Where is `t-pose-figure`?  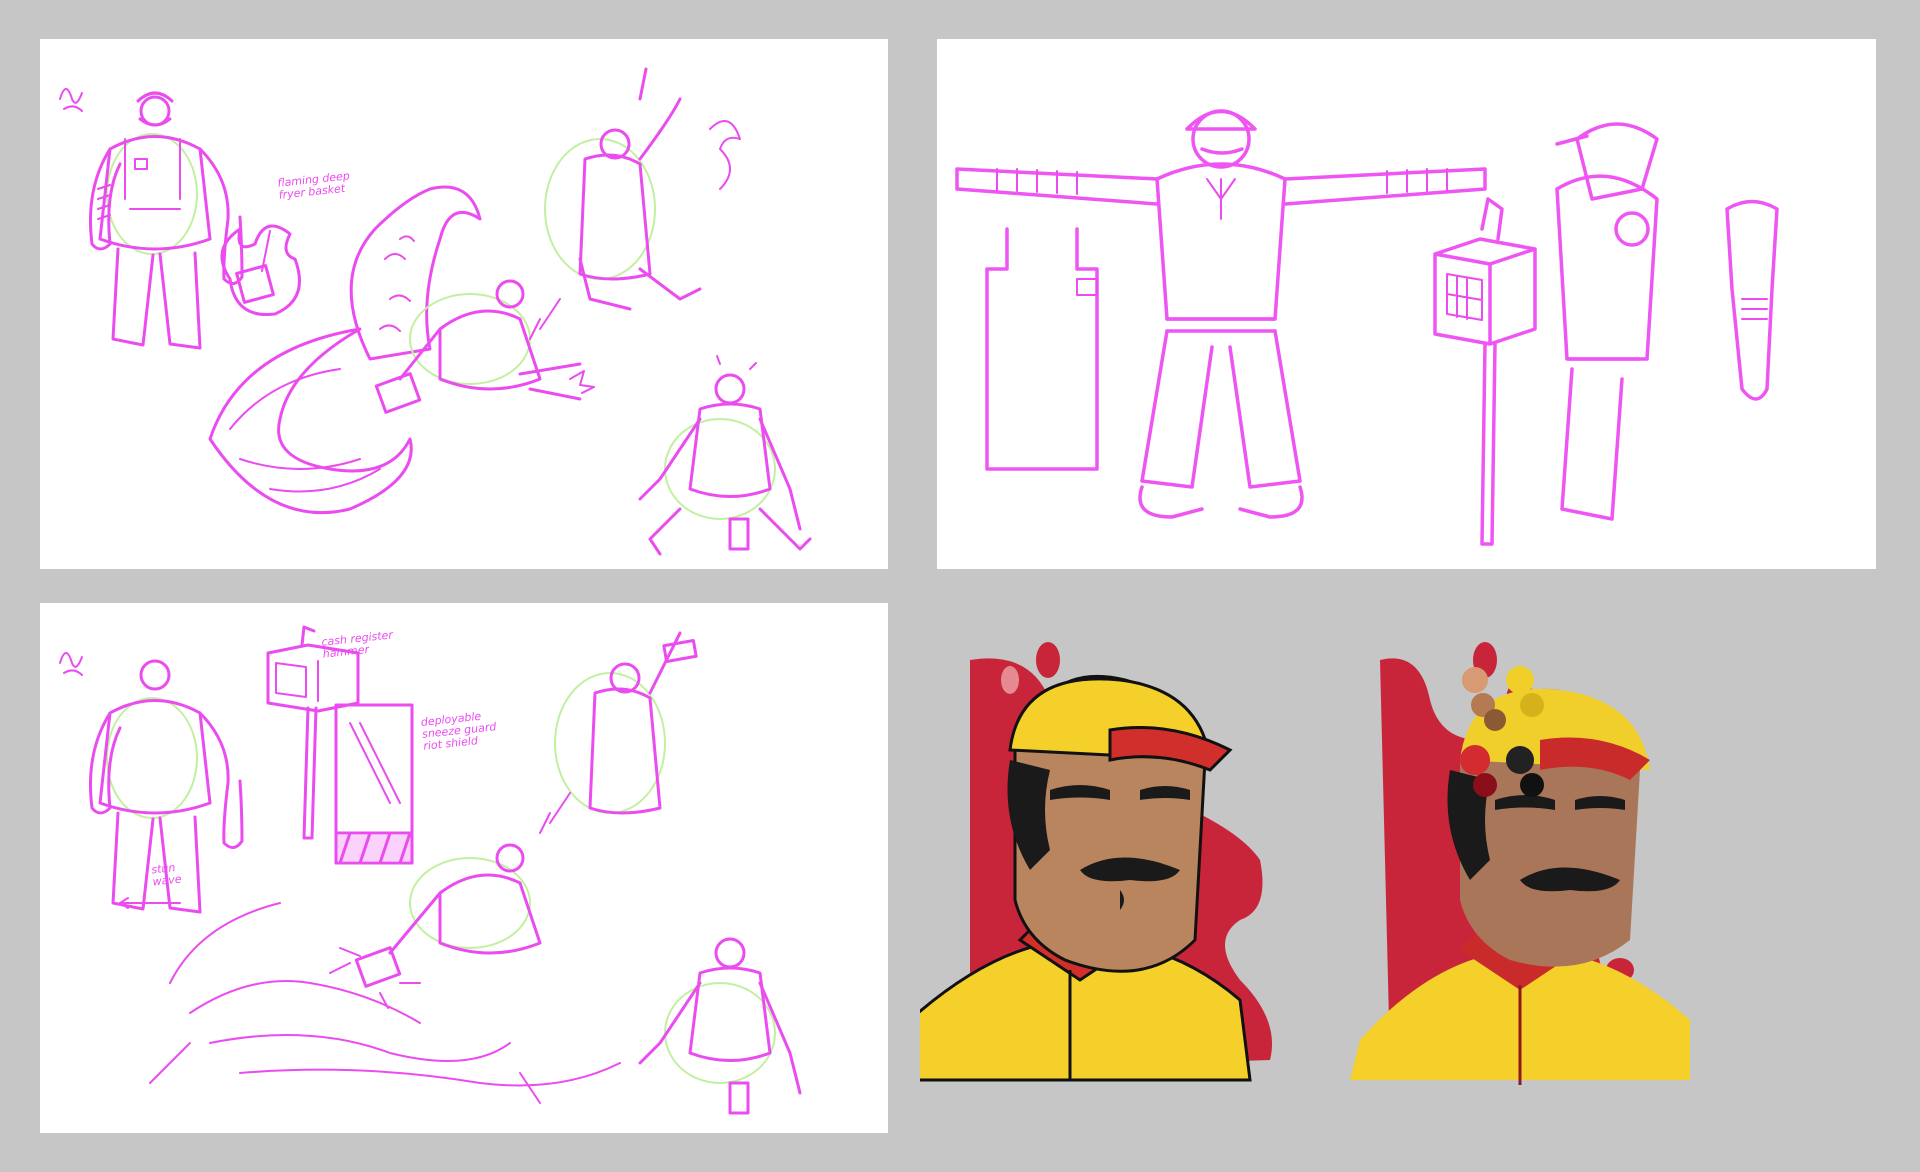 t-pose-figure is located at coordinates (1221, 314).